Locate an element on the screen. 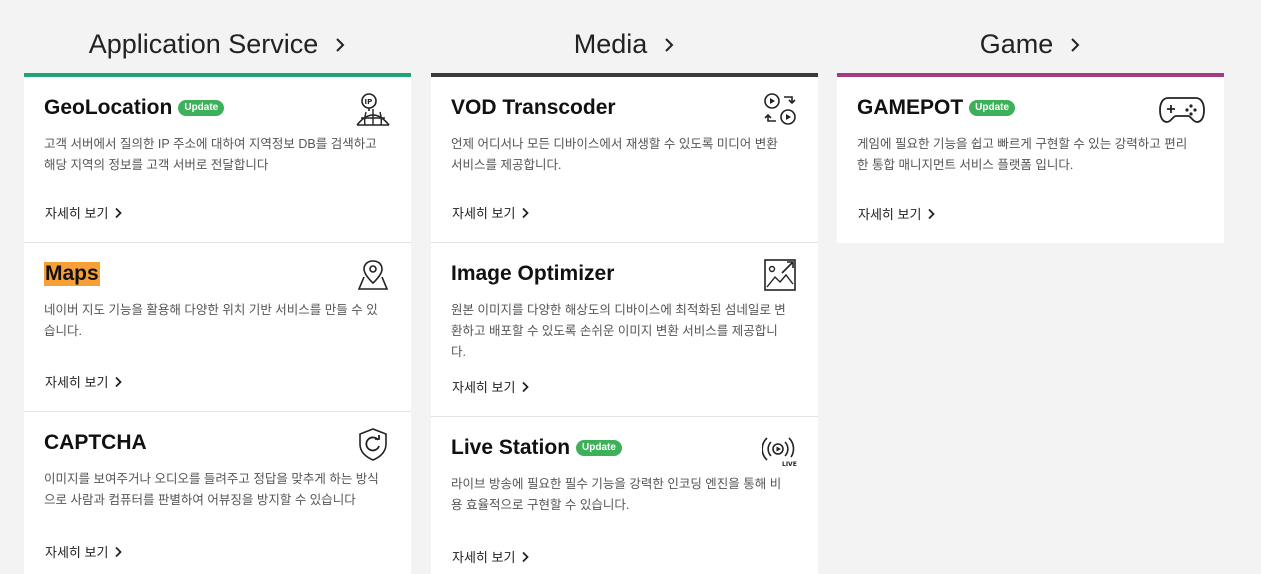 This screenshot has width=1261, height=574. globe-ip-icon: IP is located at coordinates (373, 109).